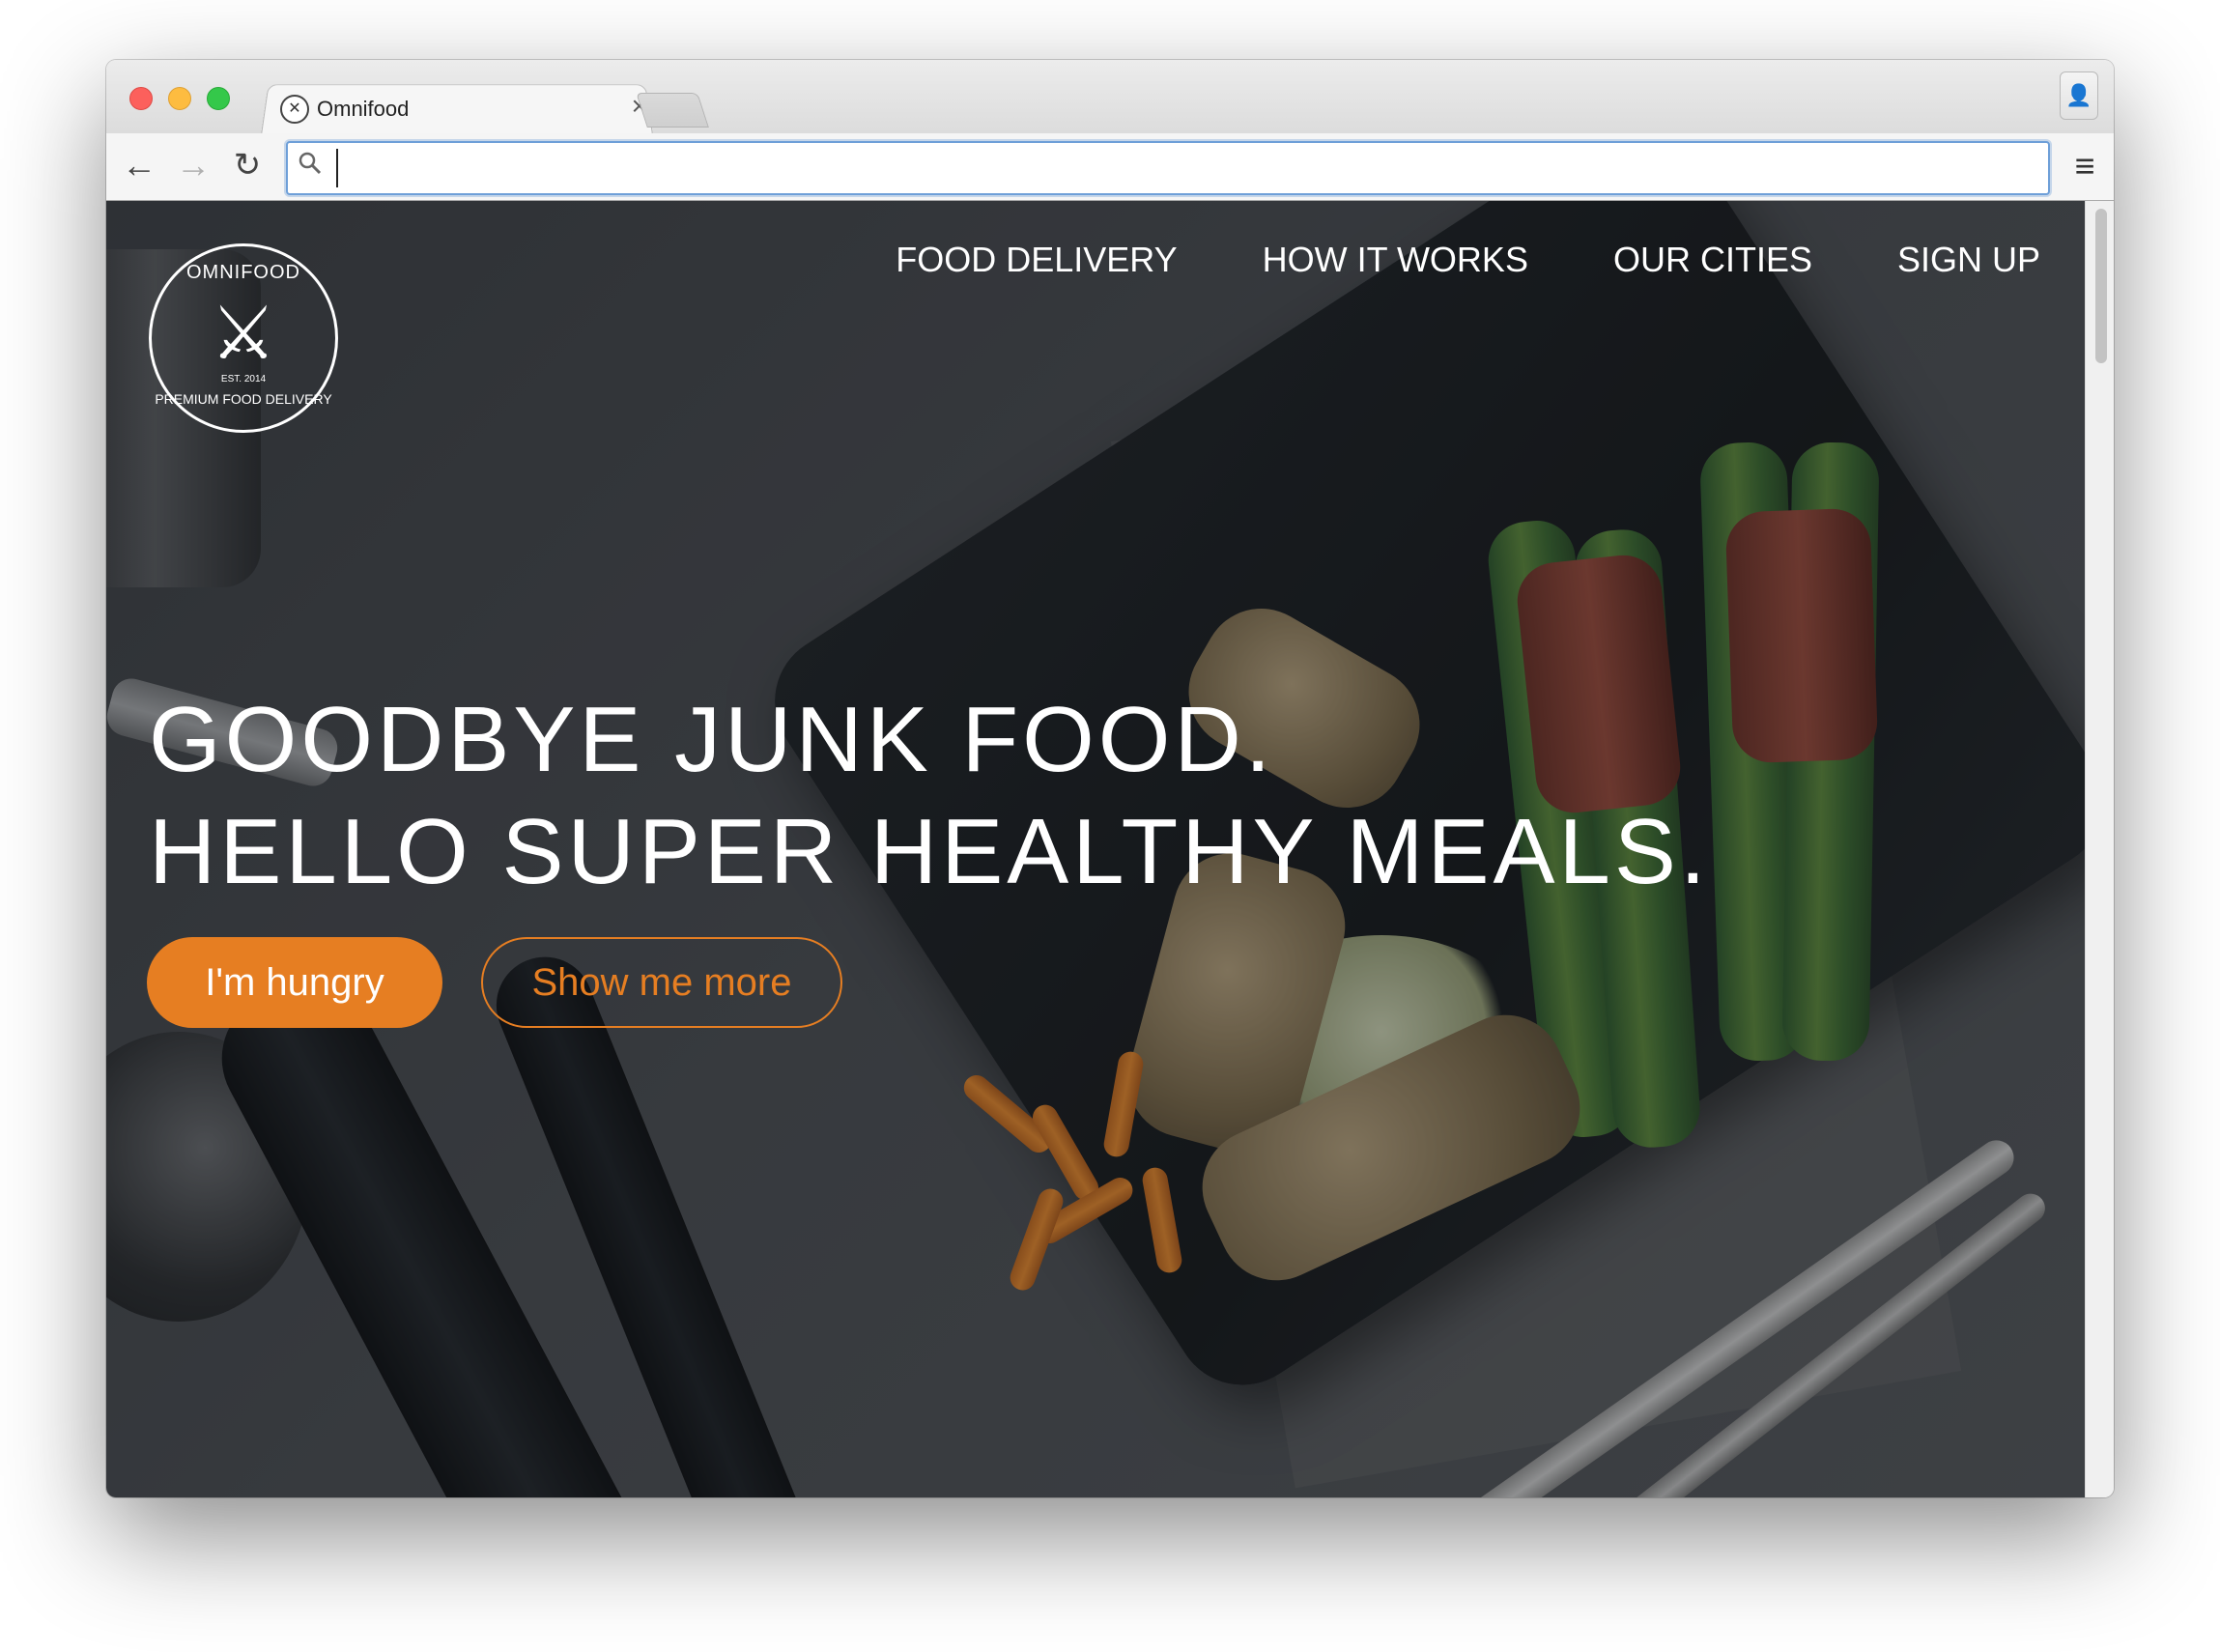 Image resolution: width=2220 pixels, height=1652 pixels. I want to click on window-maximize-button, so click(219, 98).